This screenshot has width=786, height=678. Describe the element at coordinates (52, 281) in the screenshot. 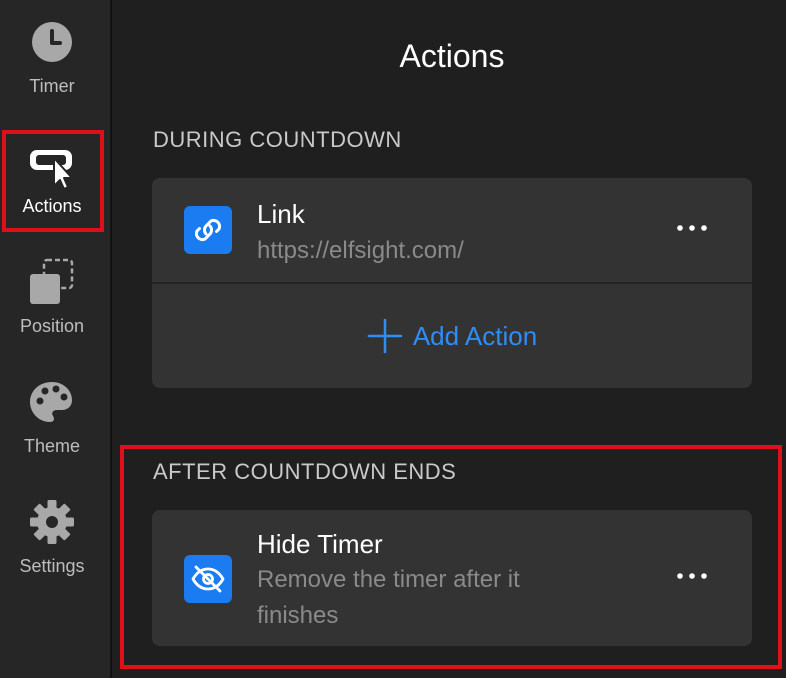

I see `position-icon` at that location.